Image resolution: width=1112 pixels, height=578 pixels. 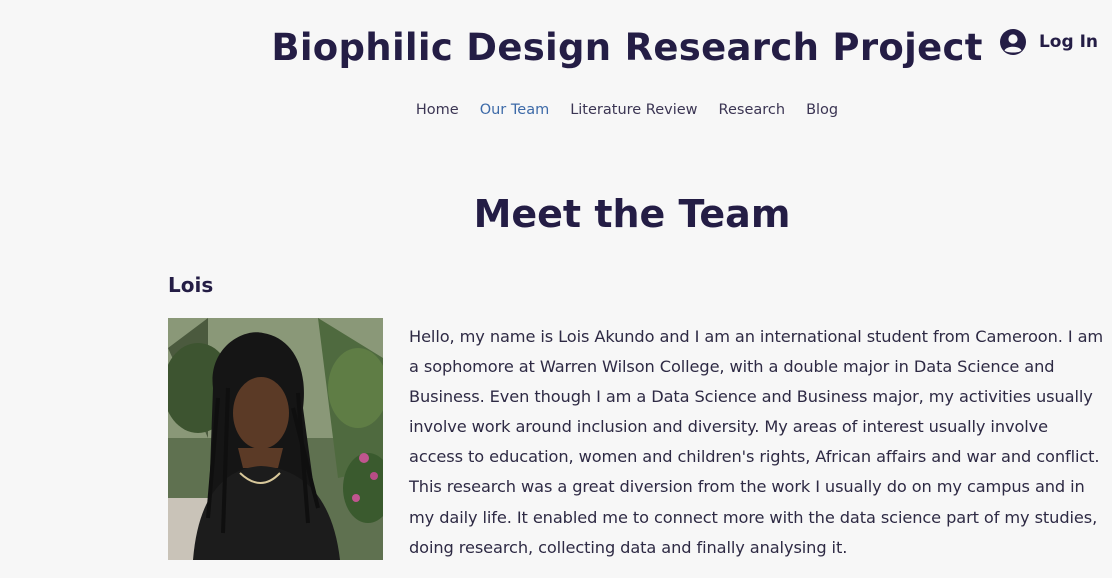 I want to click on nav-literature-review: Literature Review, so click(x=633, y=110).